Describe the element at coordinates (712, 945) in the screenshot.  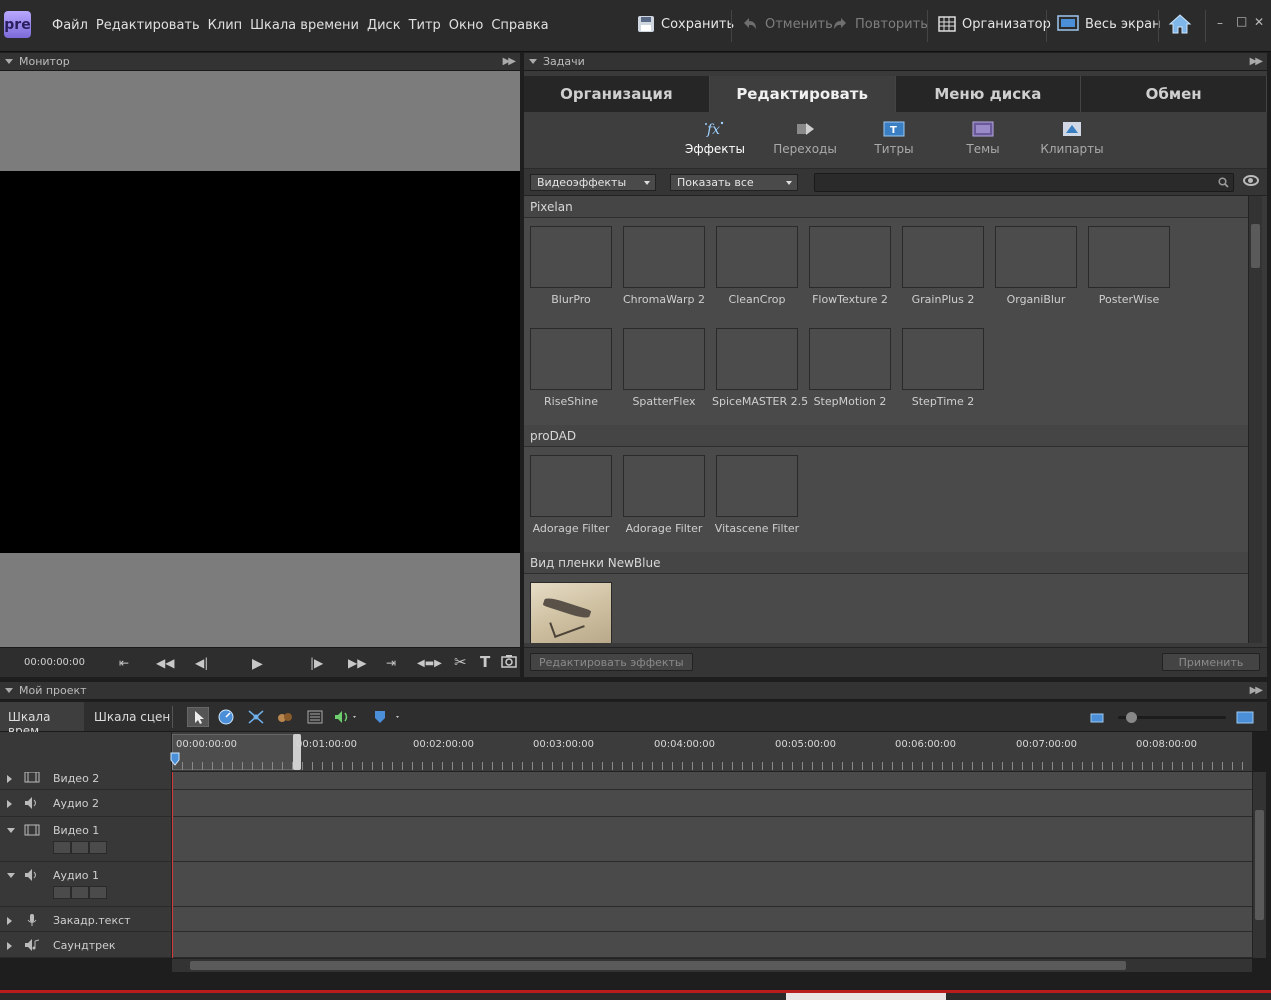
I see `track-lane-soundtrack` at that location.